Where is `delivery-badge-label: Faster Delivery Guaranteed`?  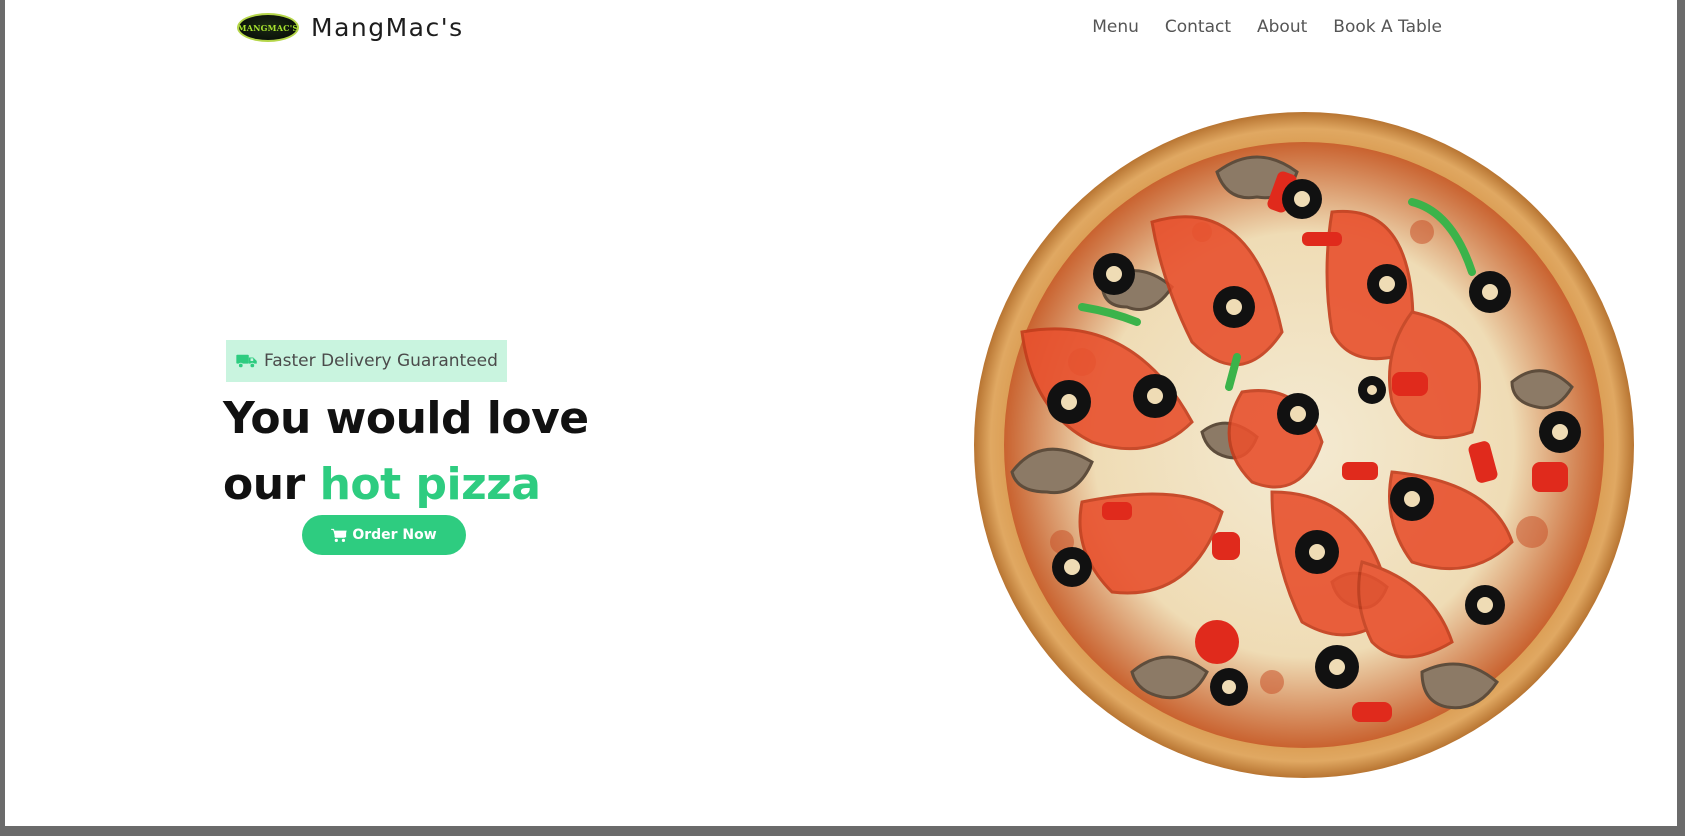 delivery-badge-label: Faster Delivery Guaranteed is located at coordinates (381, 361).